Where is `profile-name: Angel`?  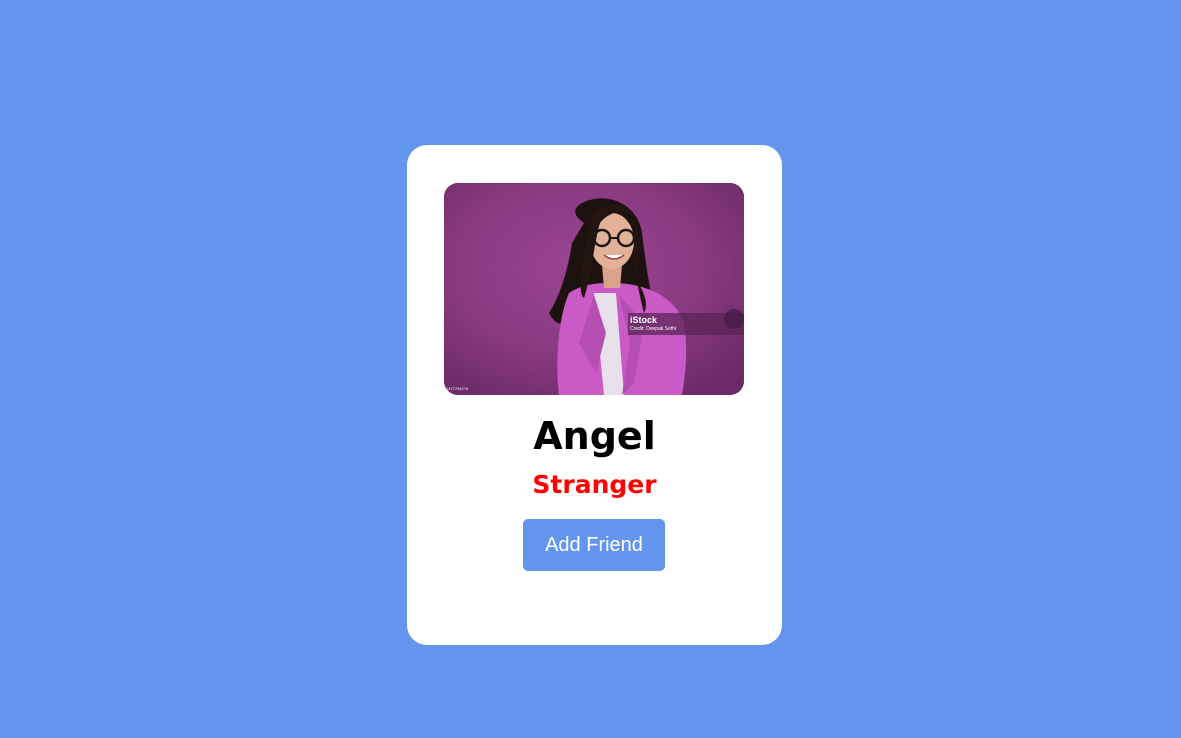
profile-name: Angel is located at coordinates (594, 436).